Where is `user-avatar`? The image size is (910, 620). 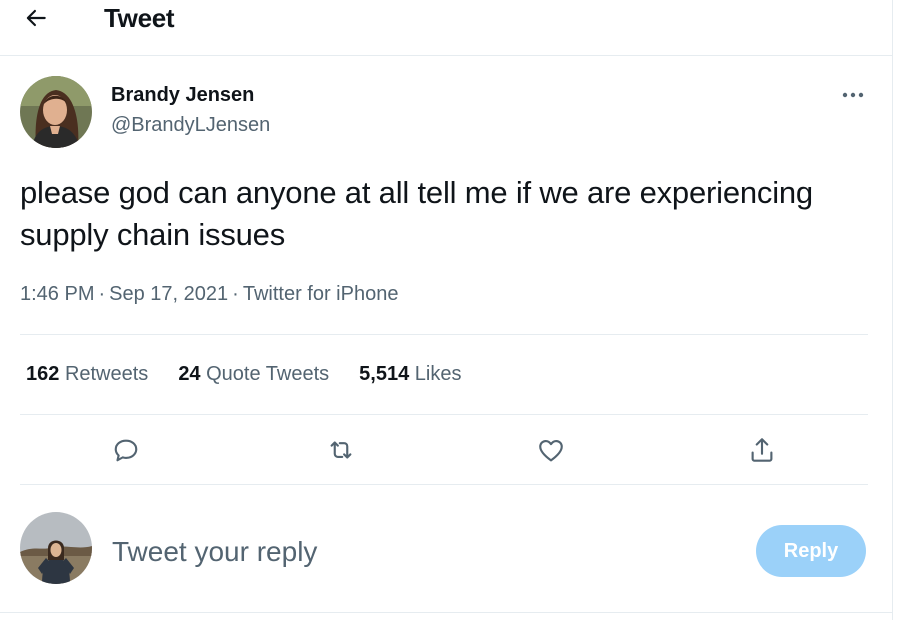 user-avatar is located at coordinates (56, 548).